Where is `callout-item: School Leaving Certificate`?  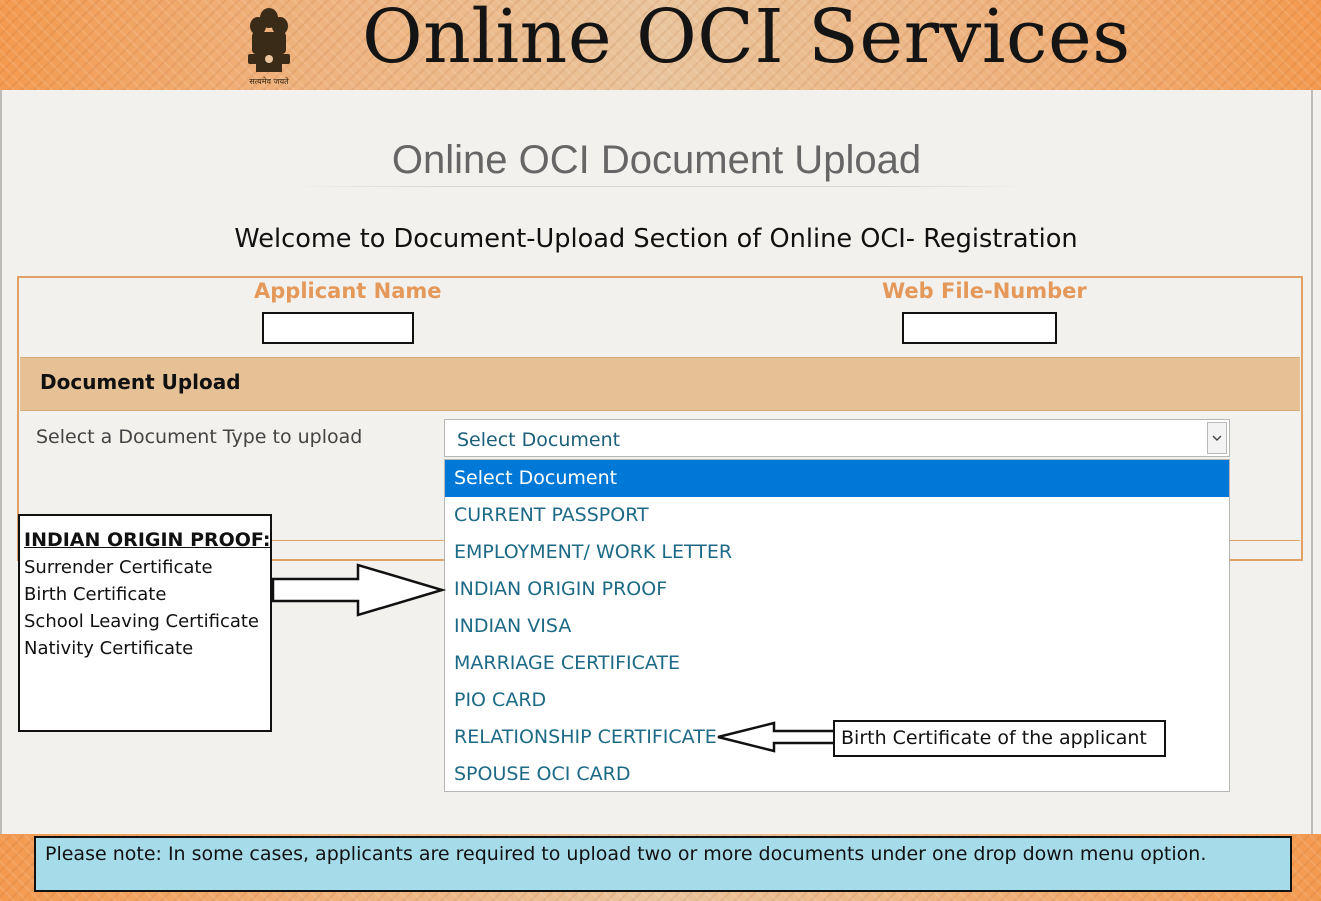
callout-item: School Leaving Certificate is located at coordinates (142, 621).